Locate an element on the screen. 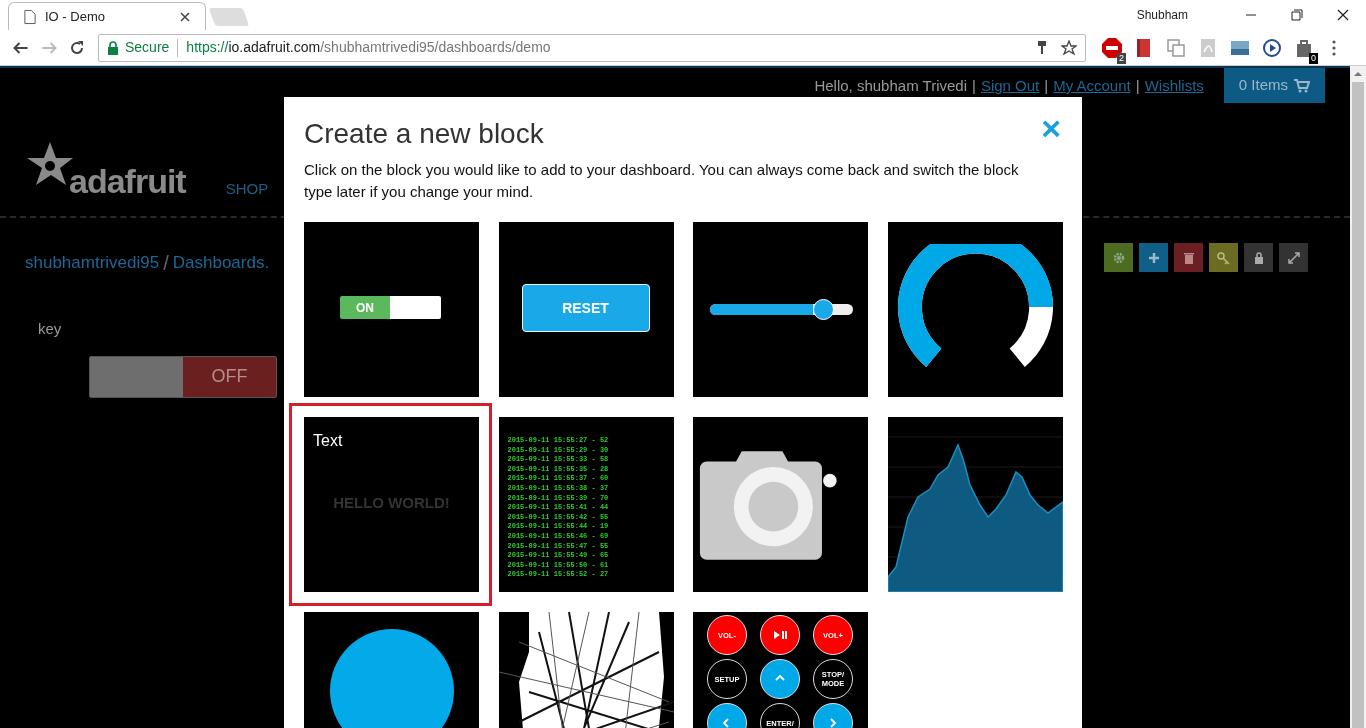 This screenshot has height=728, width=1366. reset-button: RESET is located at coordinates (585, 308).